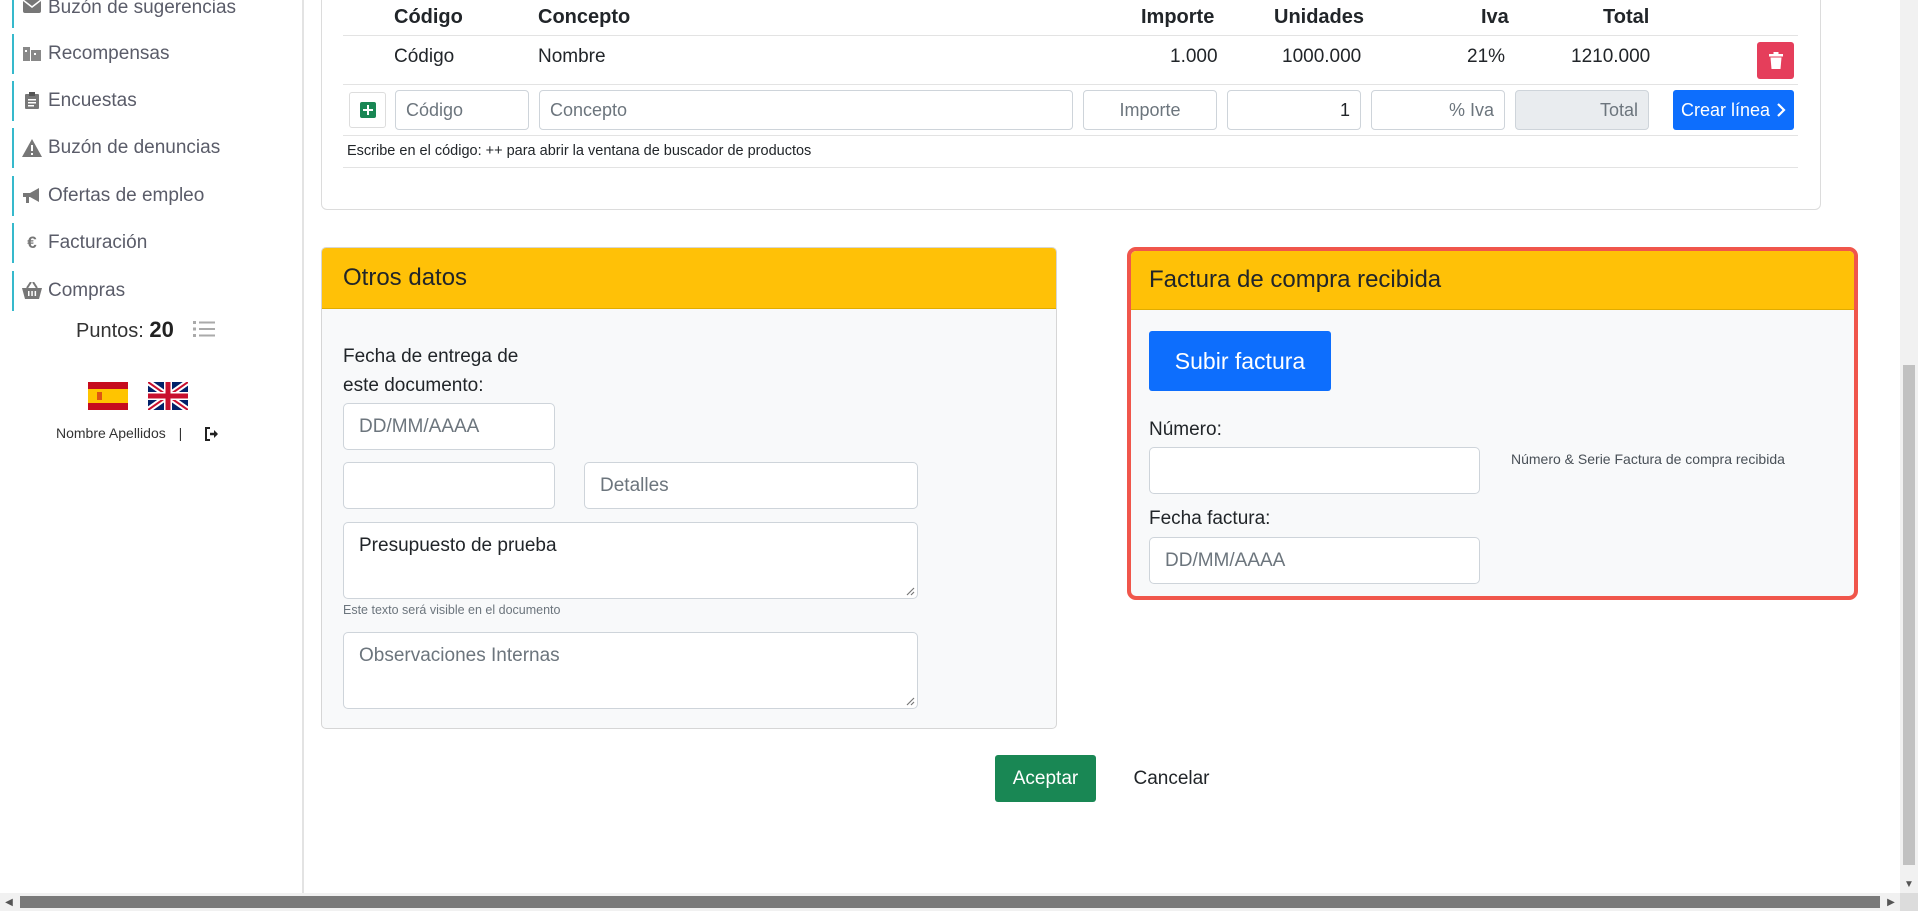 This screenshot has height=911, width=1918. Describe the element at coordinates (108, 396) in the screenshot. I see `spain-flag-icon` at that location.